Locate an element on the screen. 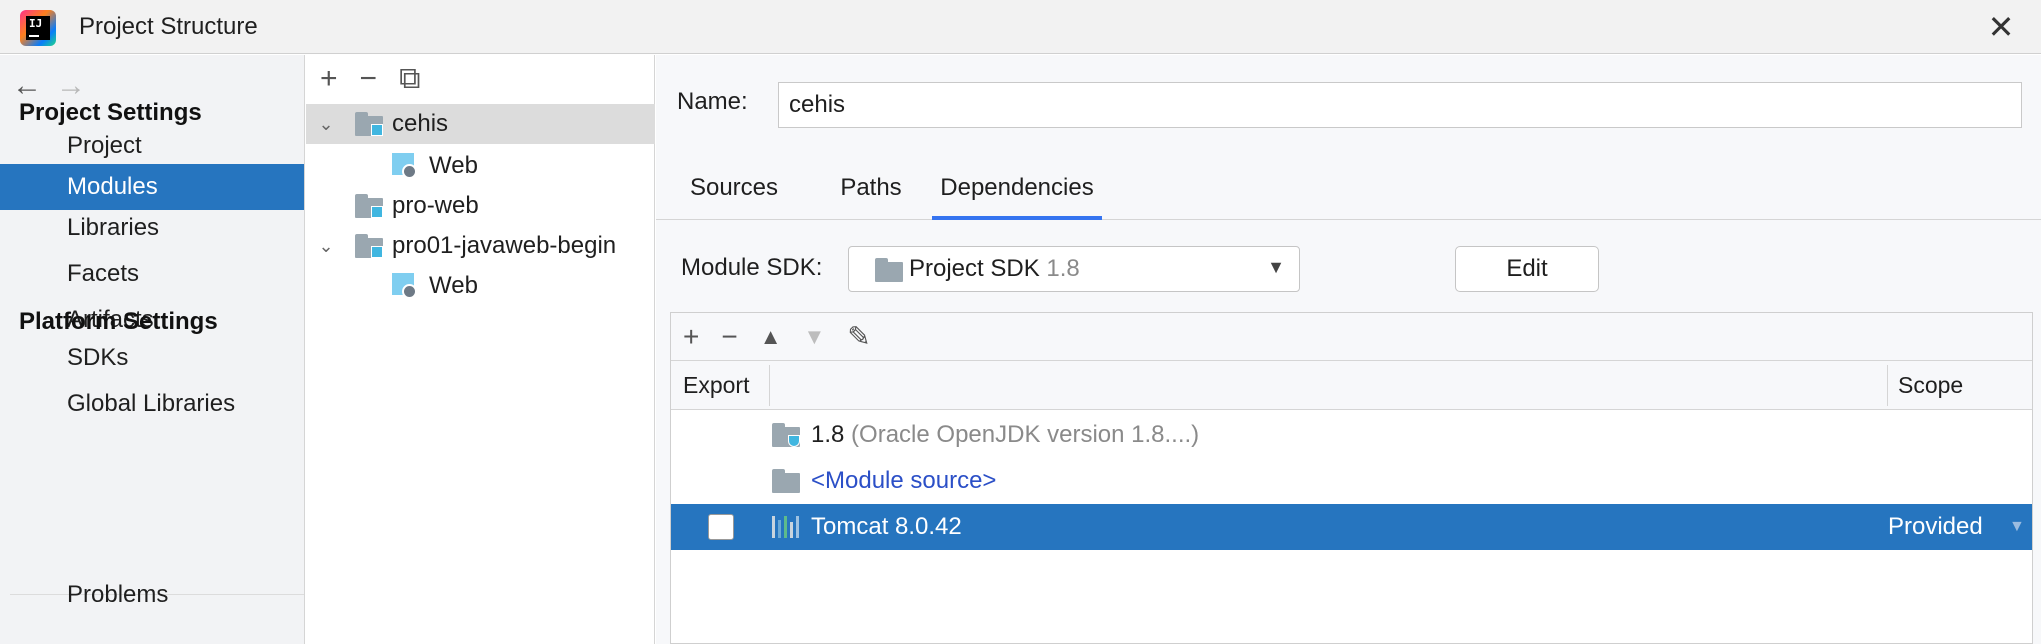 This screenshot has width=2041, height=644. move-up-icon: ▲ is located at coordinates (771, 337).